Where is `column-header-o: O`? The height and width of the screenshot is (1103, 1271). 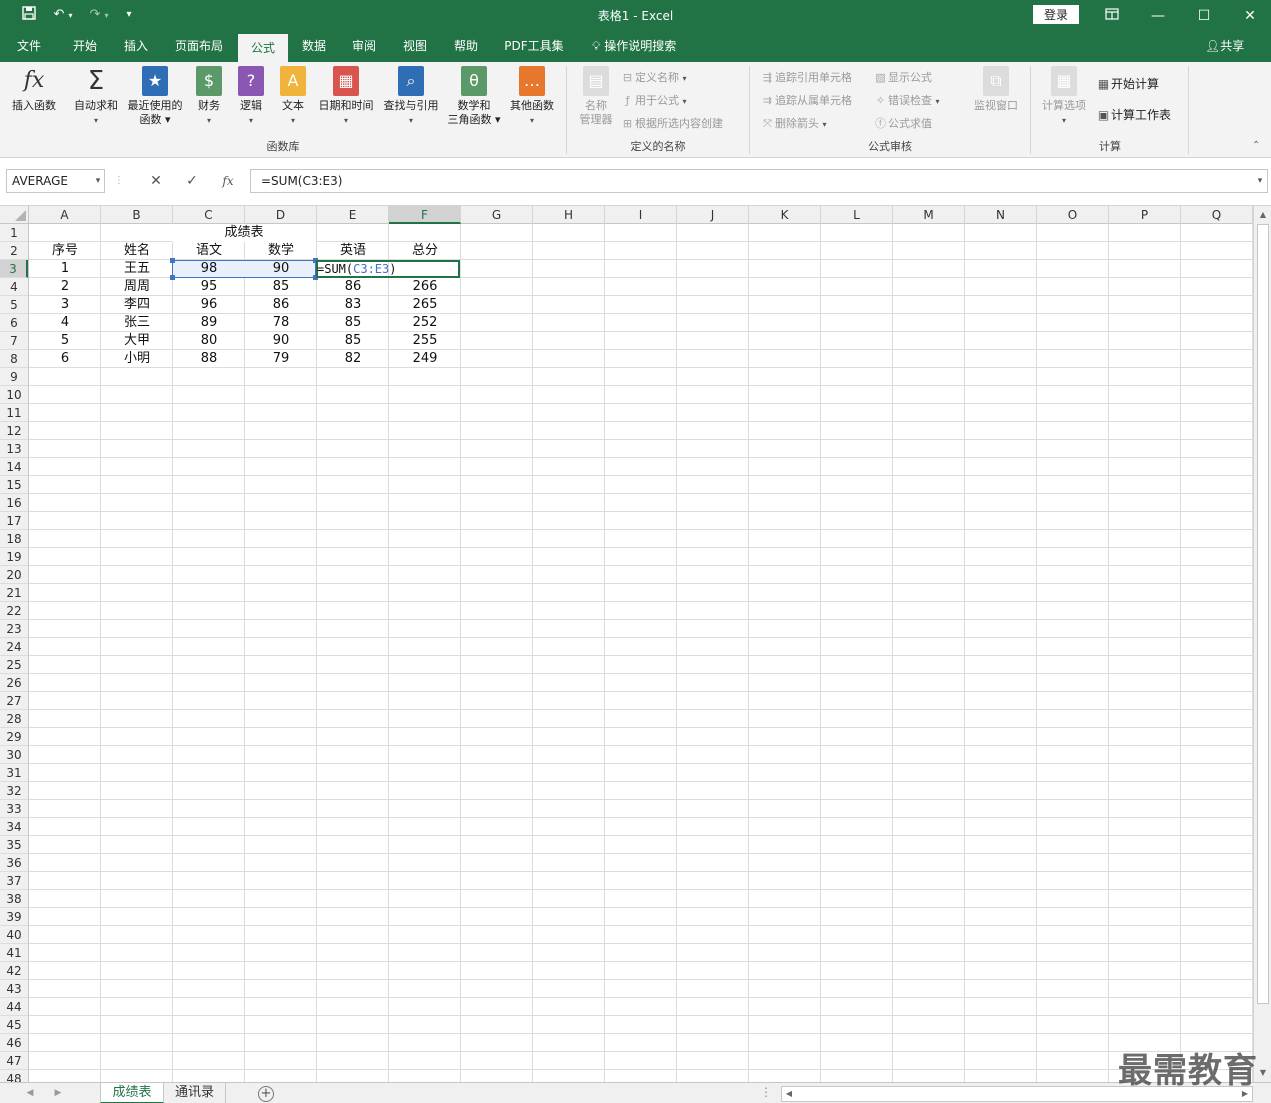 column-header-o: O is located at coordinates (1073, 215).